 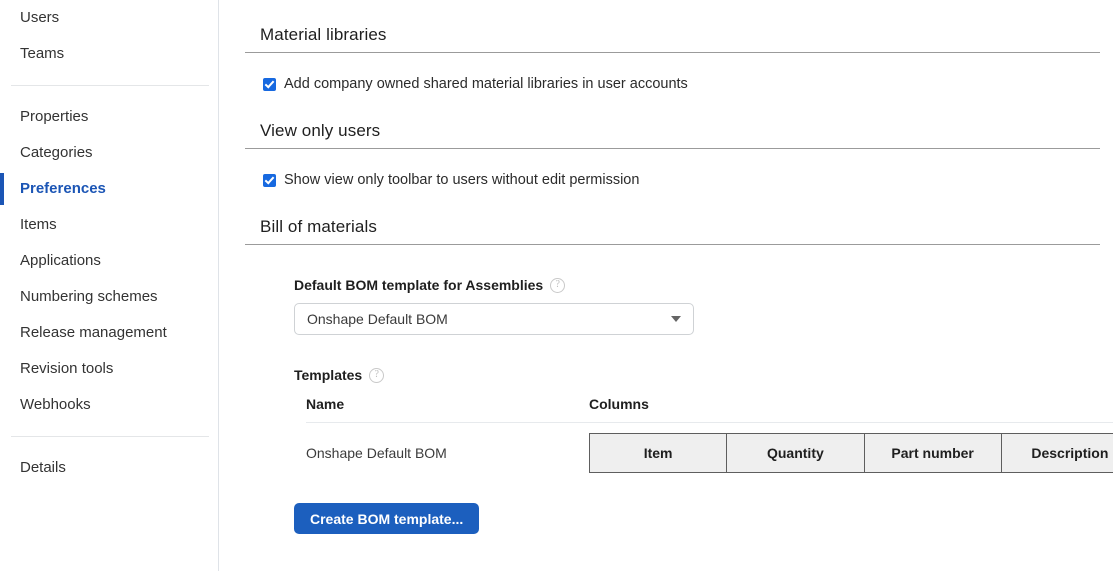 I want to click on template-column-chip-item: Item, so click(x=658, y=453).